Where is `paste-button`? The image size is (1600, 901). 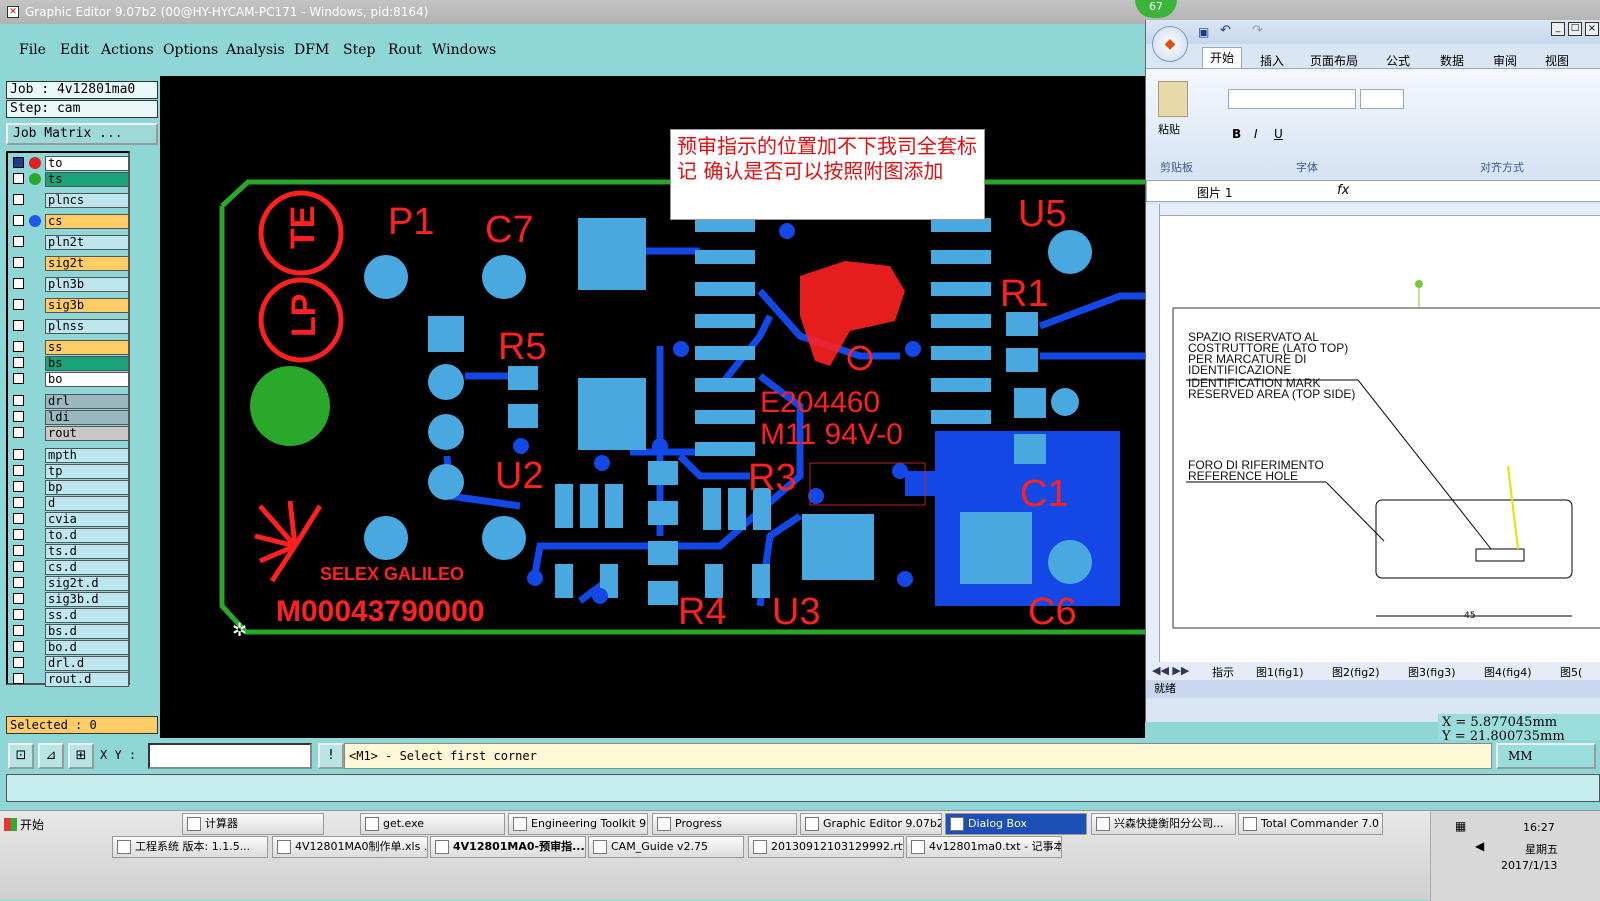 paste-button is located at coordinates (1173, 99).